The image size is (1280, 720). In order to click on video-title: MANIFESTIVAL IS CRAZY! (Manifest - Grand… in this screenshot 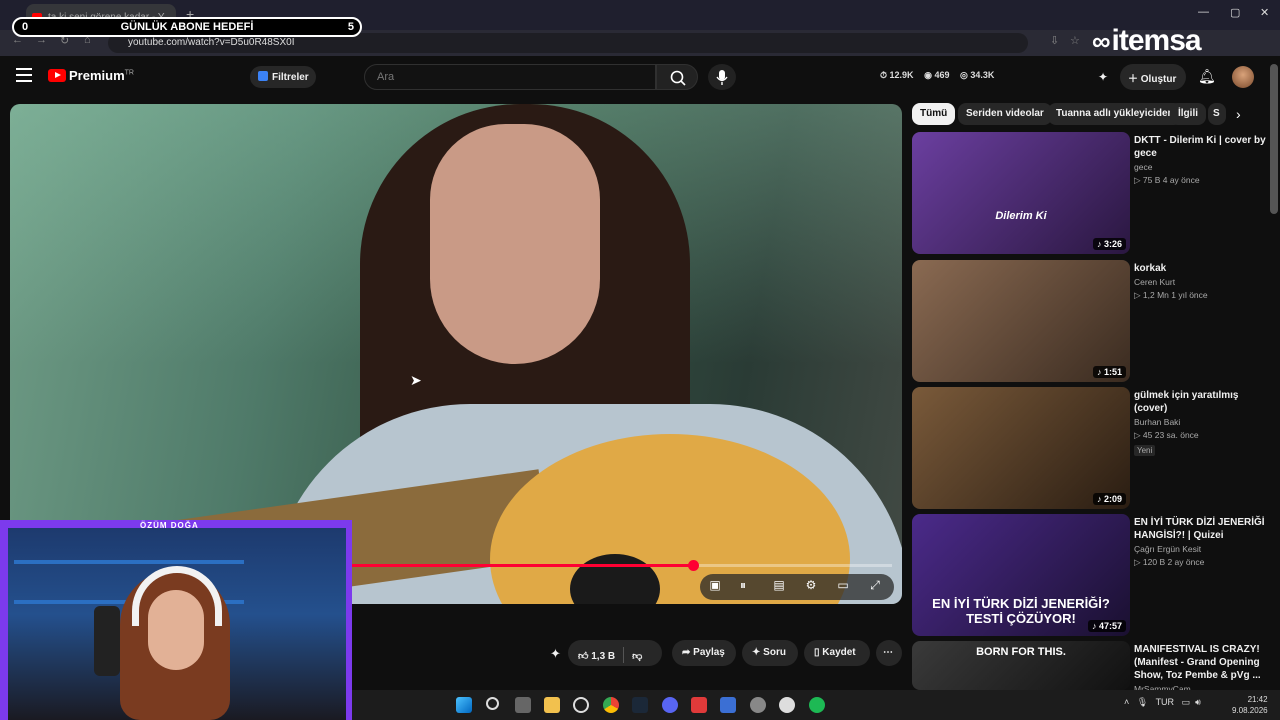, I will do `click(1202, 662)`.